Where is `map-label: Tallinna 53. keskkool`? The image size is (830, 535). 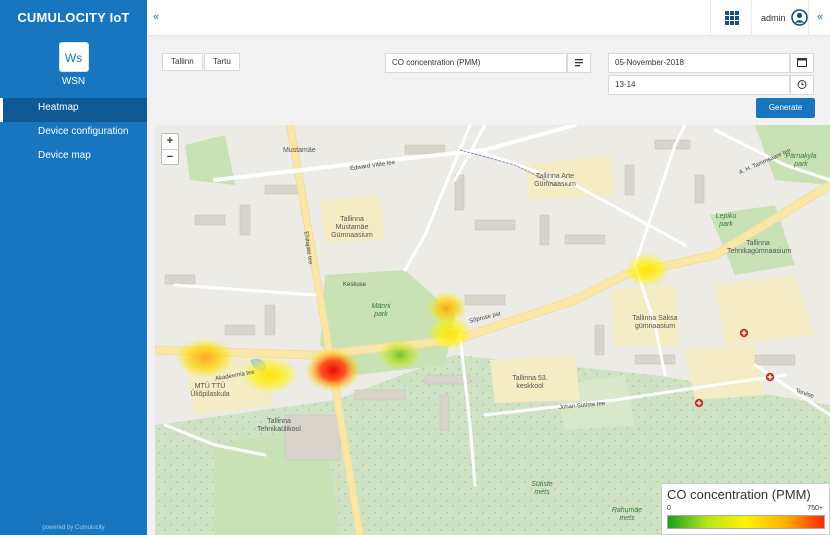
map-label: Tallinna 53. keskkool is located at coordinates (530, 382).